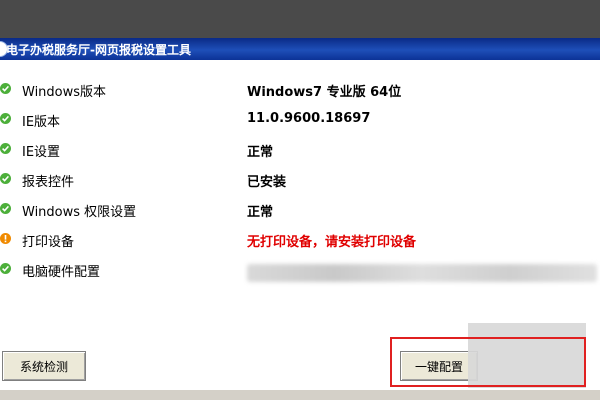 Image resolution: width=600 pixels, height=400 pixels. I want to click on row-printer: 打印设备 无打印设备，请安装打印设备, so click(300, 241).